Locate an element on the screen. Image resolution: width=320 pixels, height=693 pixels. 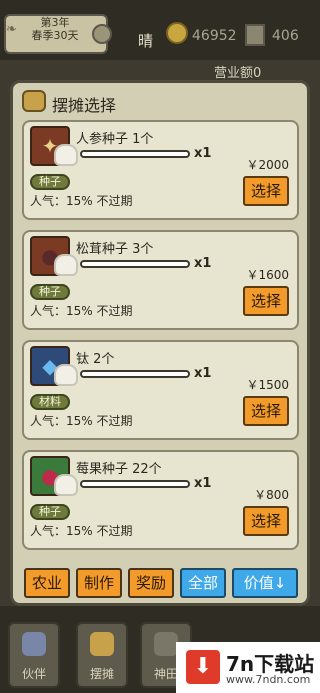
watermark-url: www.7ndn.com is located at coordinates (268, 679).